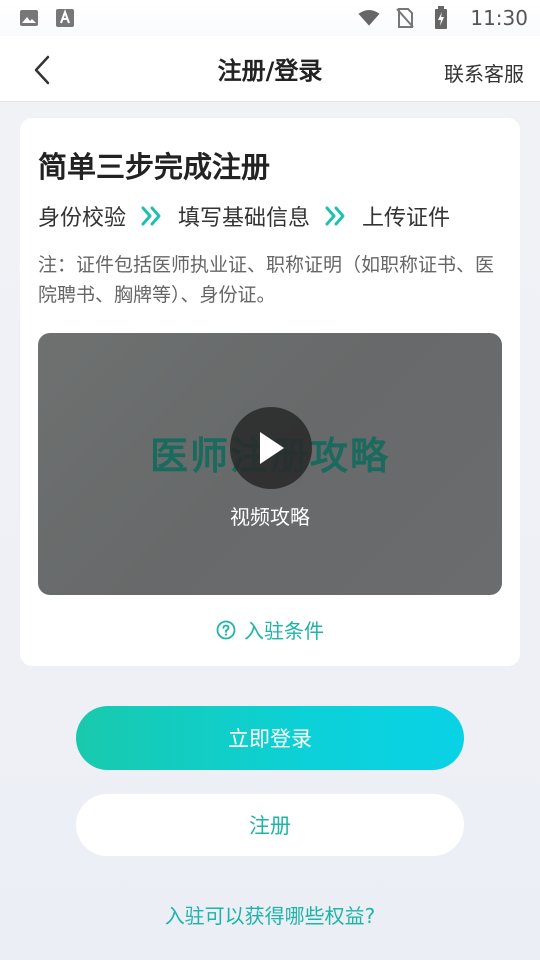  Describe the element at coordinates (29, 18) in the screenshot. I see `image-icon` at that location.